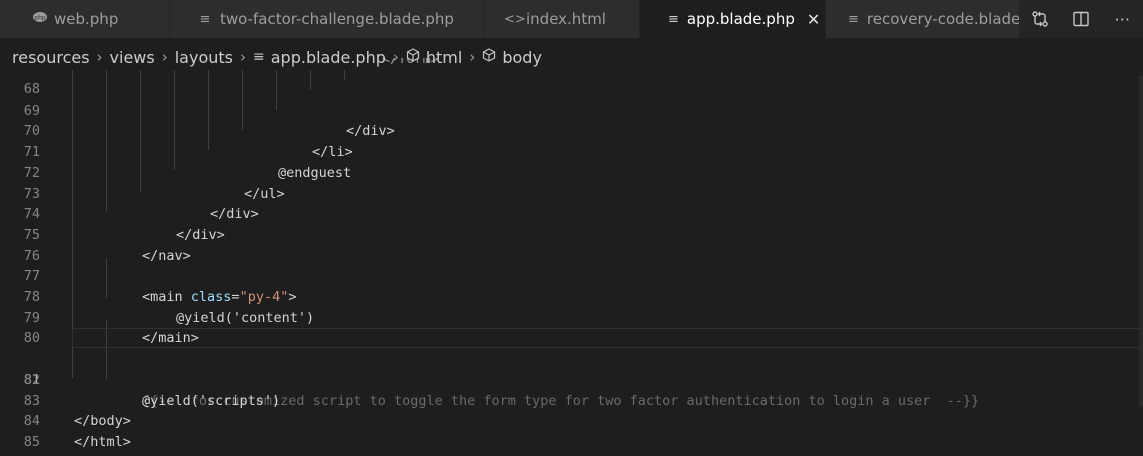 Image resolution: width=1143 pixels, height=456 pixels. What do you see at coordinates (571, 430) in the screenshot?
I see `code-line: 85` at bounding box center [571, 430].